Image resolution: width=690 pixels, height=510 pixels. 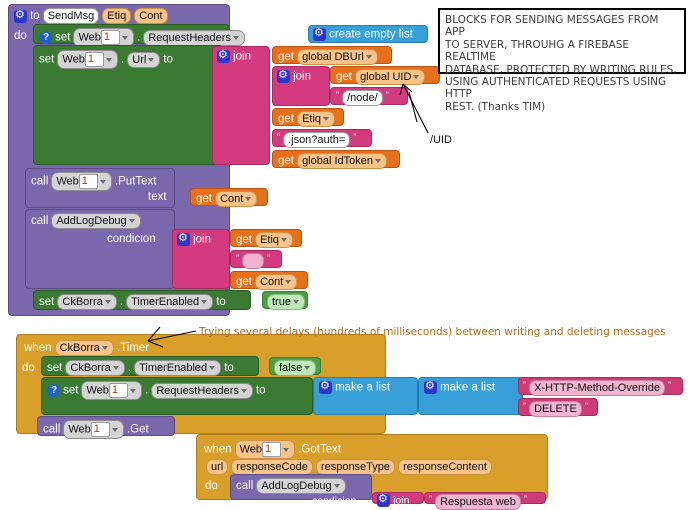 What do you see at coordinates (354, 386) in the screenshot?
I see `make-a-list-outer-row: make a list` at bounding box center [354, 386].